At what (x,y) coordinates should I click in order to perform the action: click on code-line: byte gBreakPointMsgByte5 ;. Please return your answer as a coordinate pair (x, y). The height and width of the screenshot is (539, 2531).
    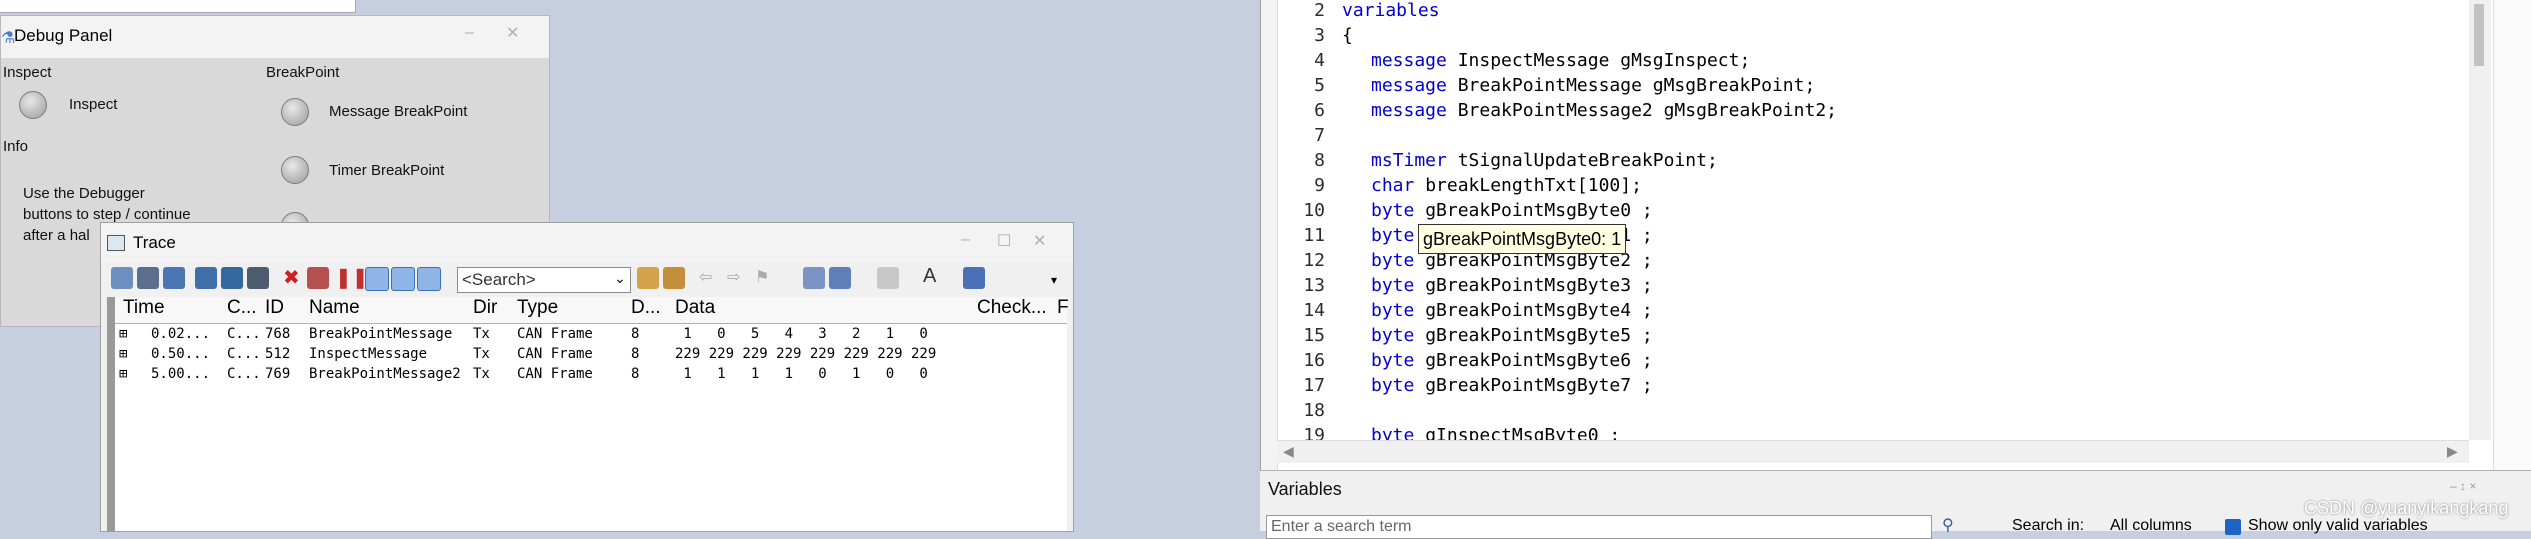
    Looking at the image, I should click on (1512, 335).